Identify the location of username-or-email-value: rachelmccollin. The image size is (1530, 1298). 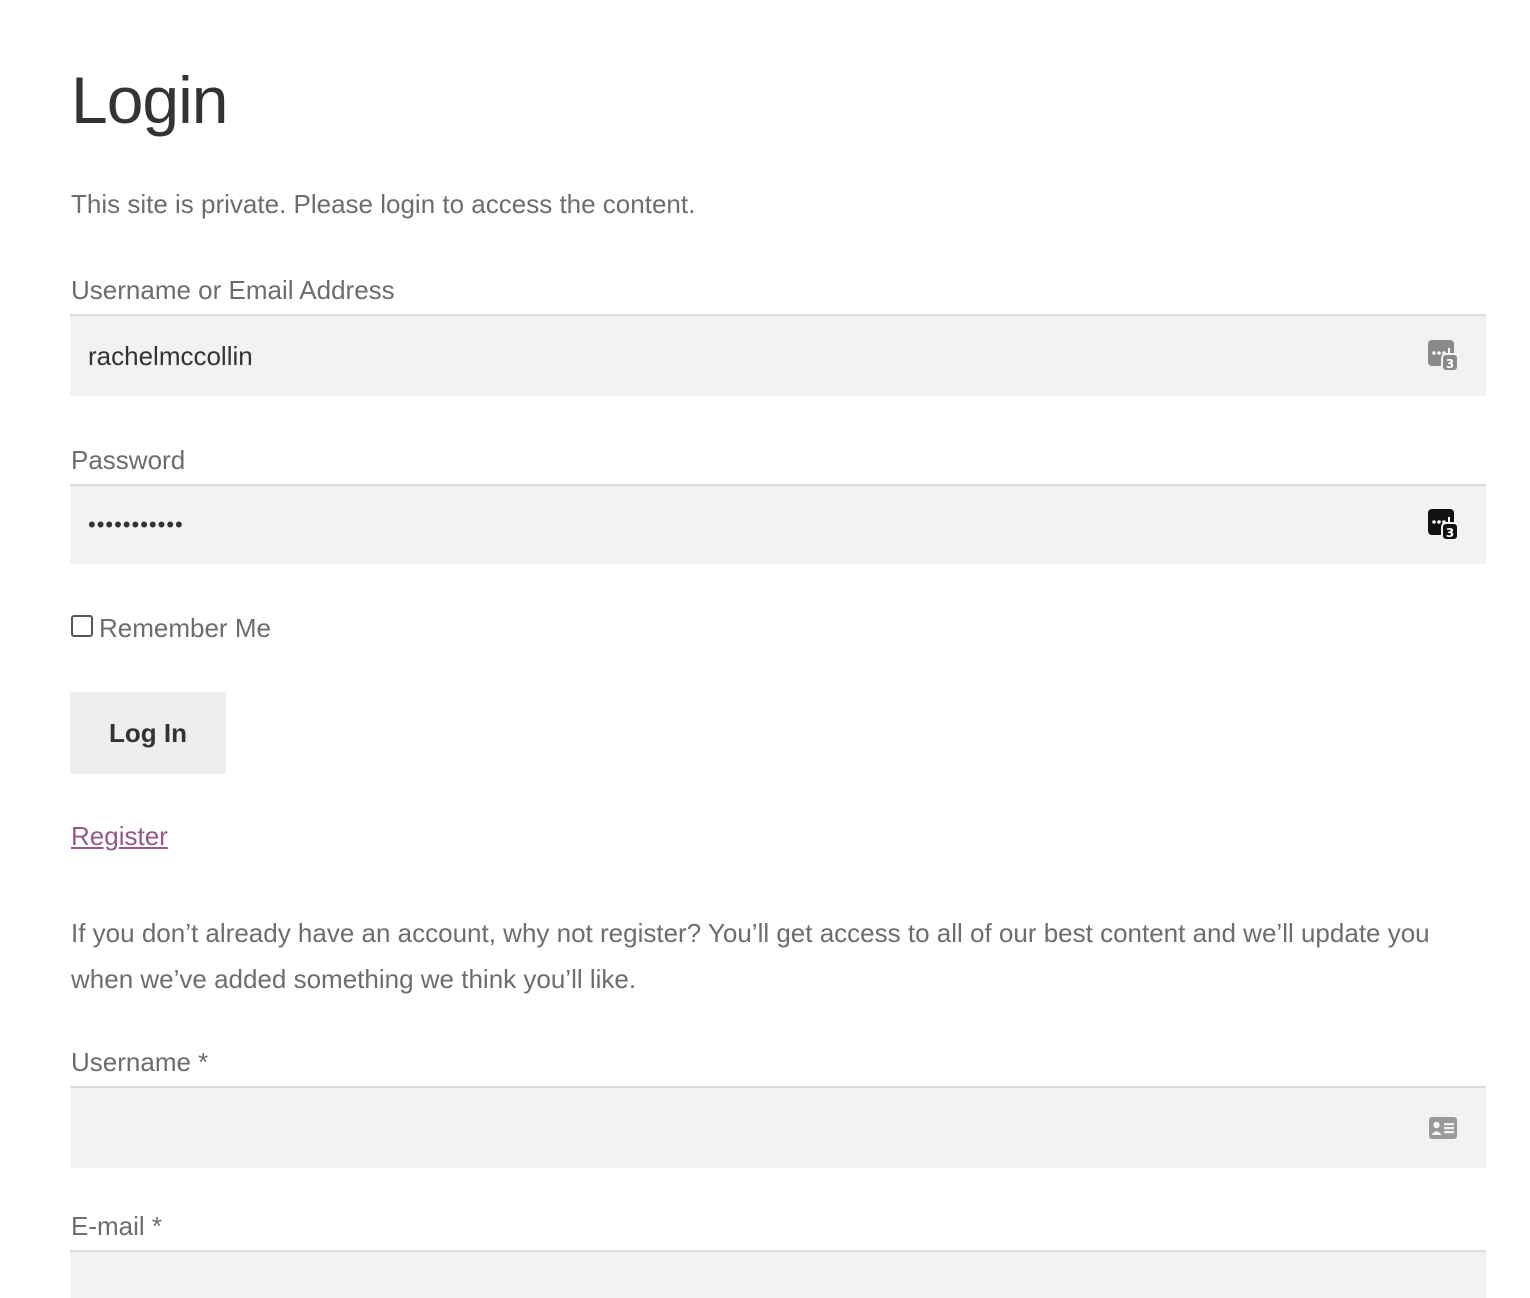
(170, 355).